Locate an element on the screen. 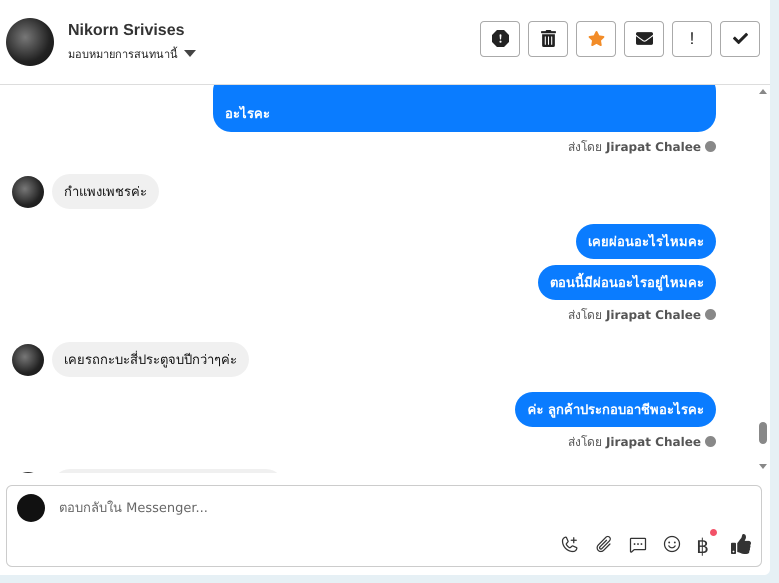 Image resolution: width=779 pixels, height=583 pixels. call-button is located at coordinates (570, 544).